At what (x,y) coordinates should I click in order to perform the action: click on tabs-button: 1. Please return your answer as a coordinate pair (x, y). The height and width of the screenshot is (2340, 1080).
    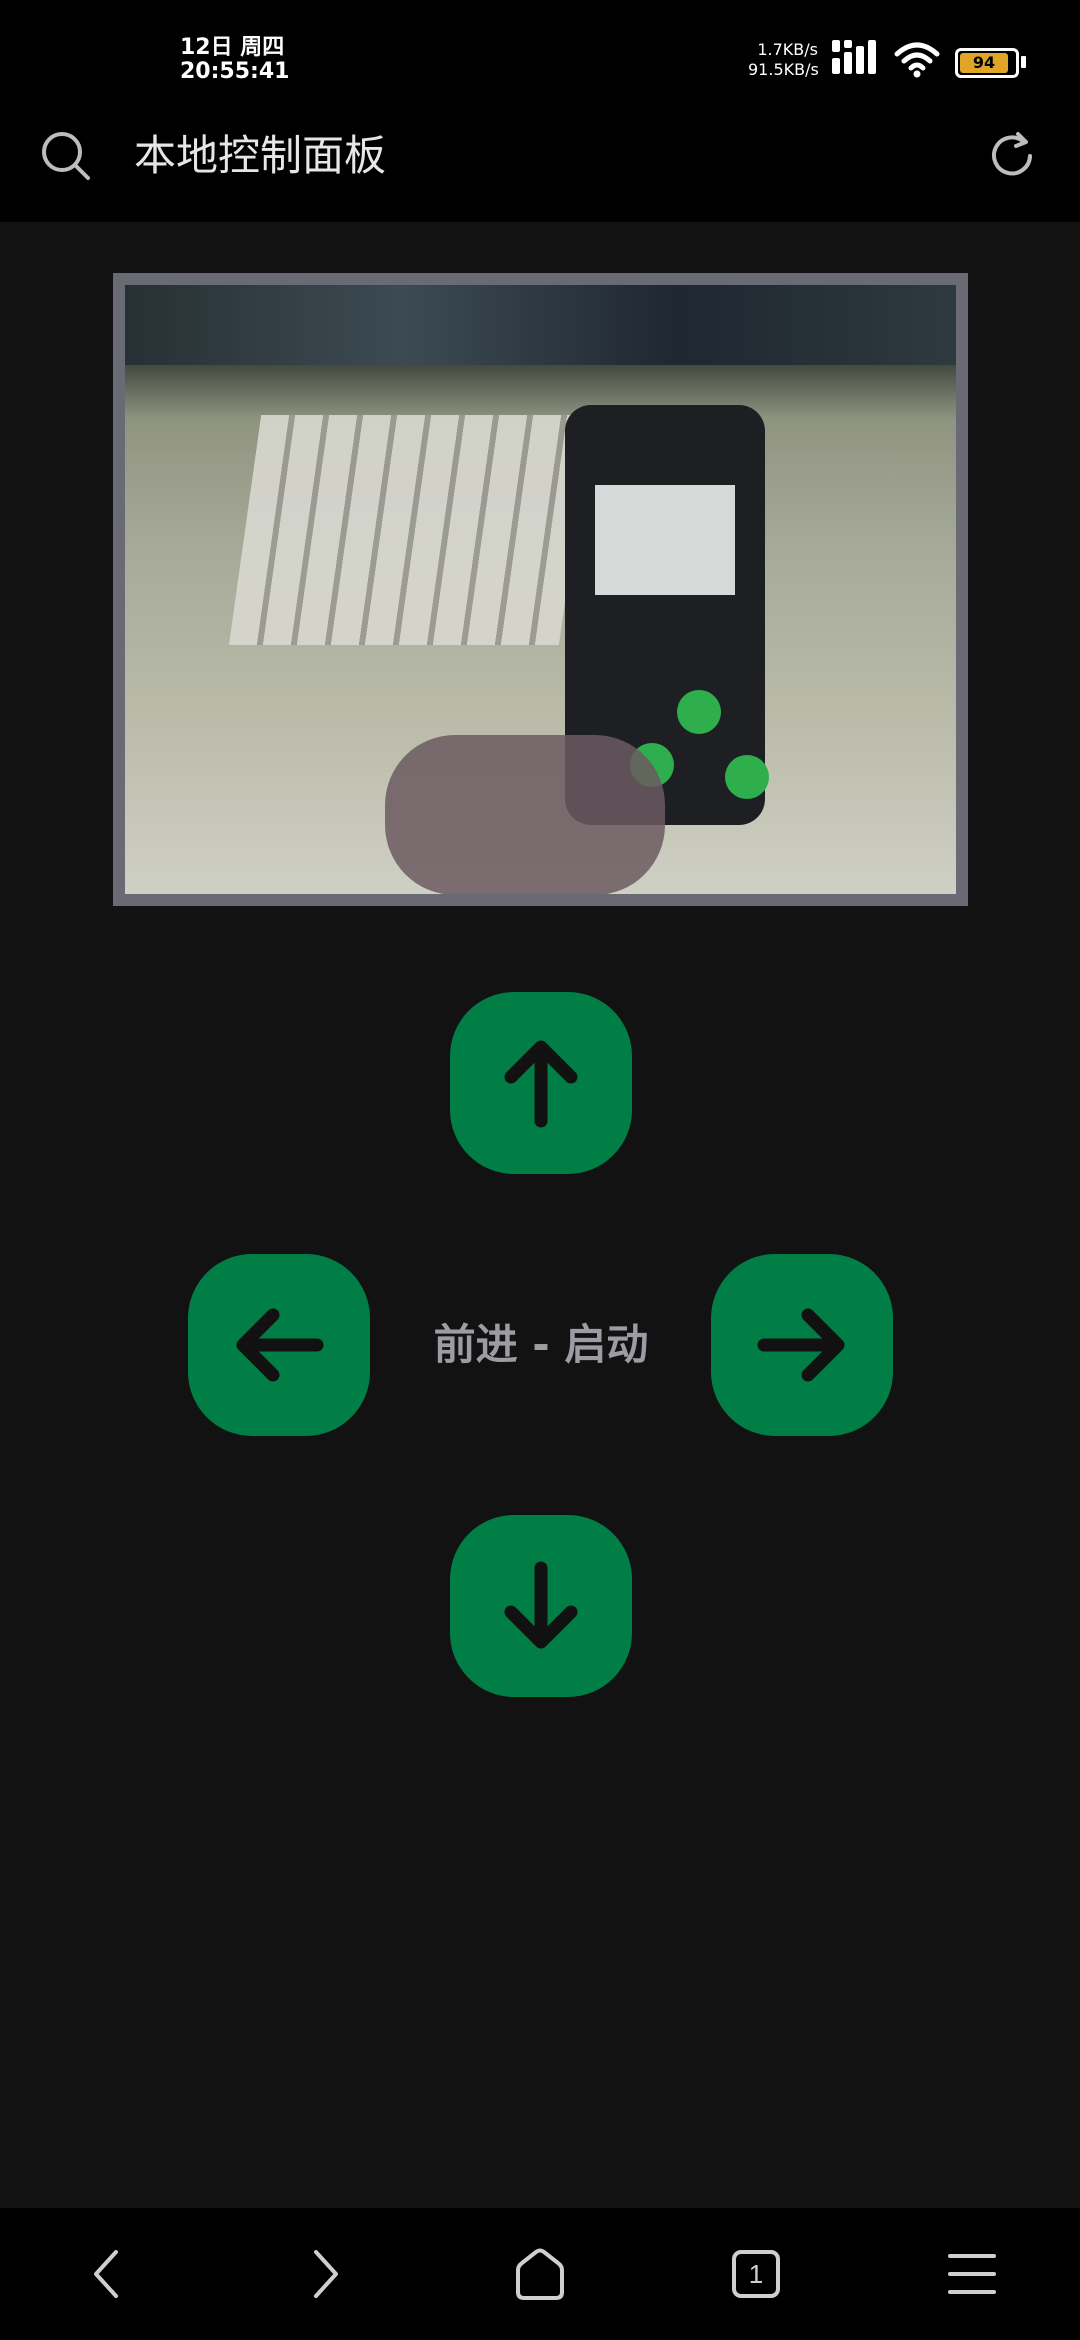
    Looking at the image, I should click on (756, 2274).